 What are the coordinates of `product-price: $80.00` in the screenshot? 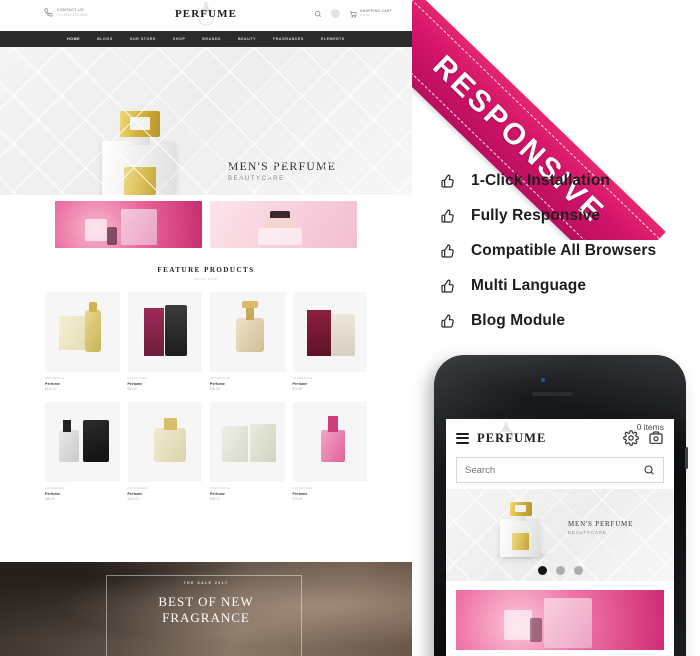 It's located at (132, 389).